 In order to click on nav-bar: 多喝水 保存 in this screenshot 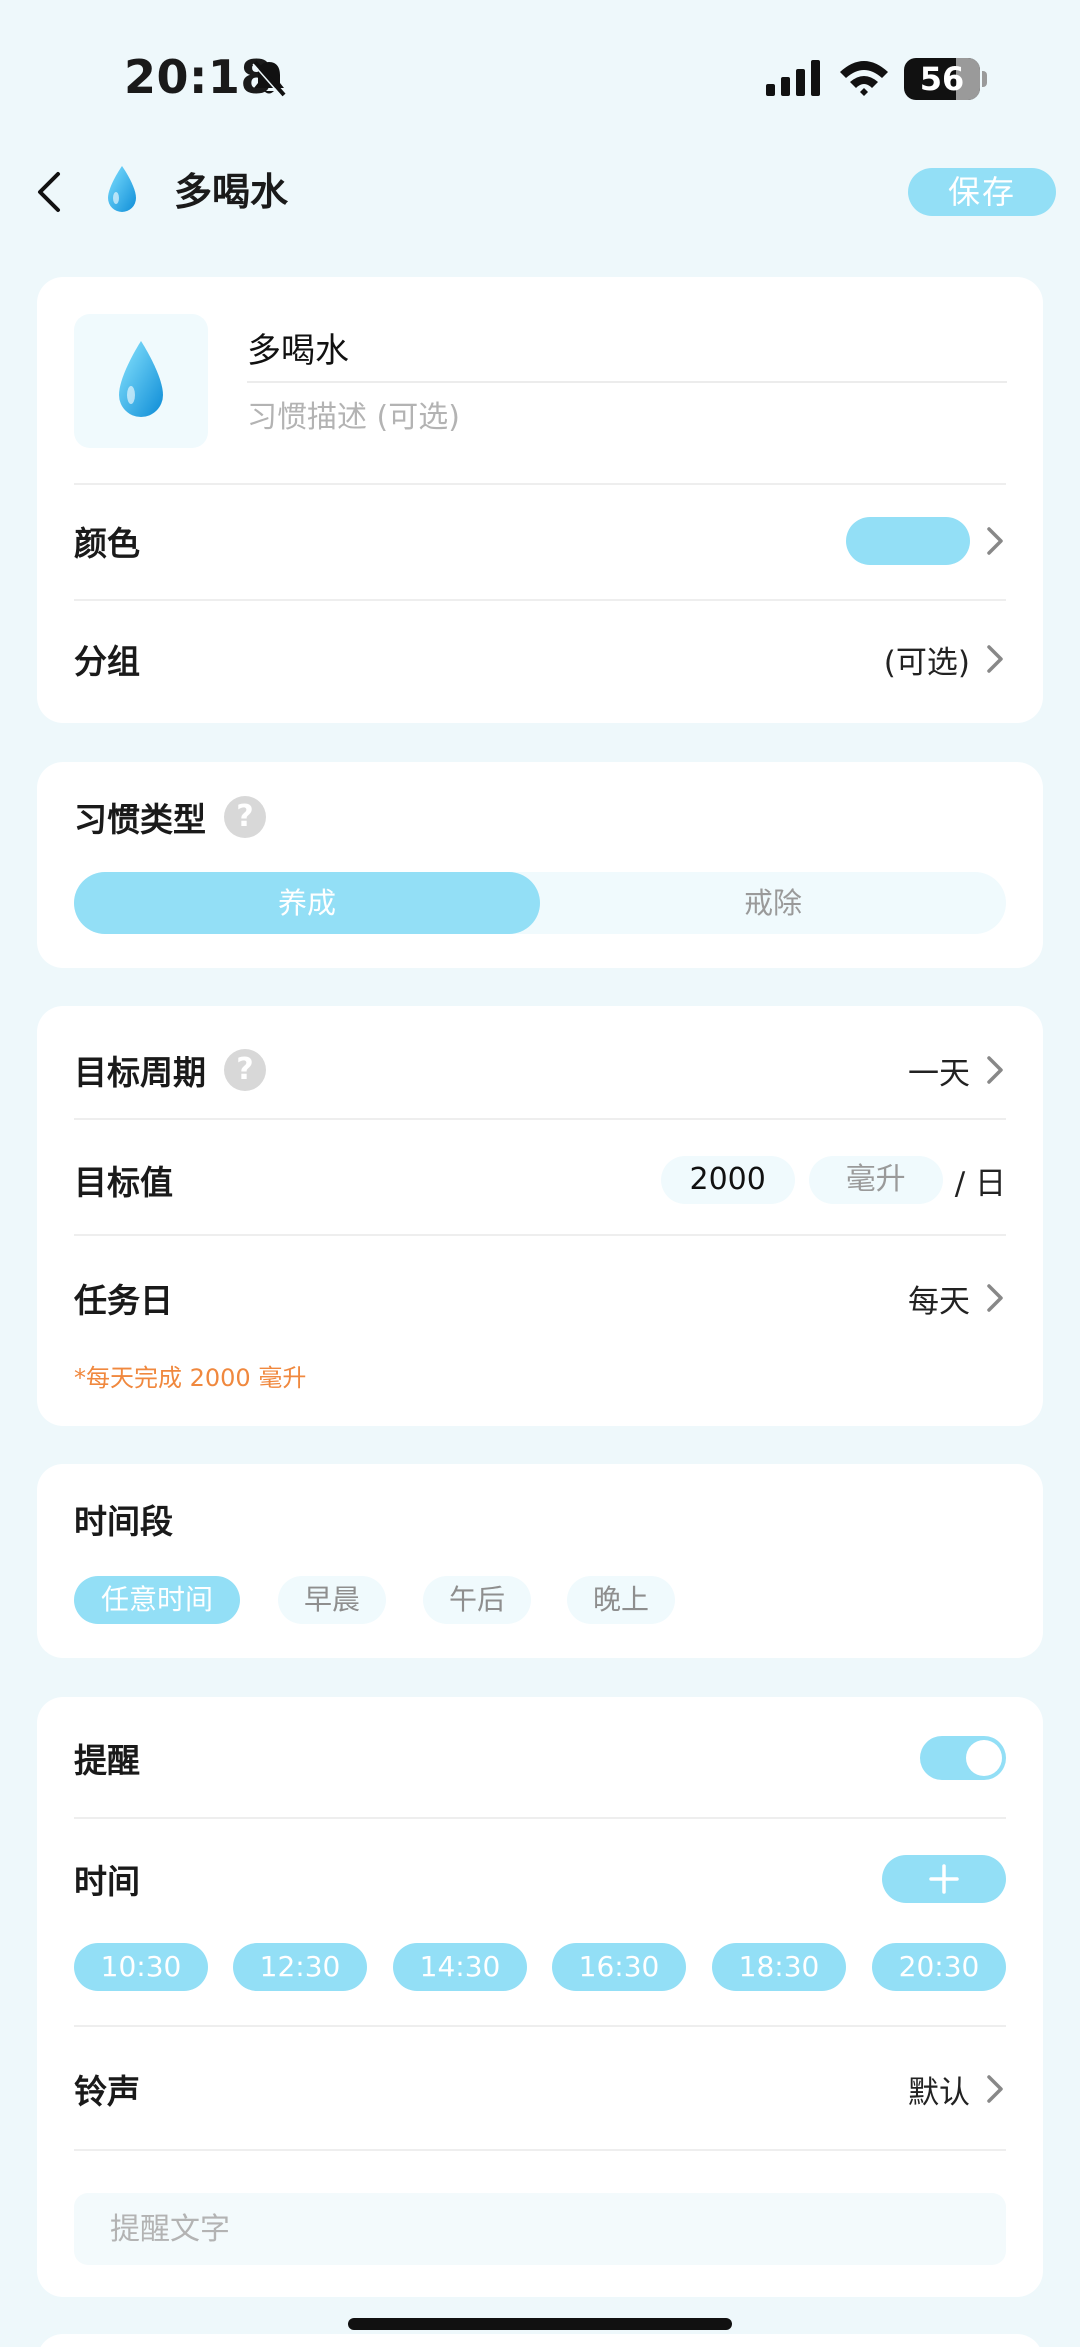, I will do `click(540, 192)`.